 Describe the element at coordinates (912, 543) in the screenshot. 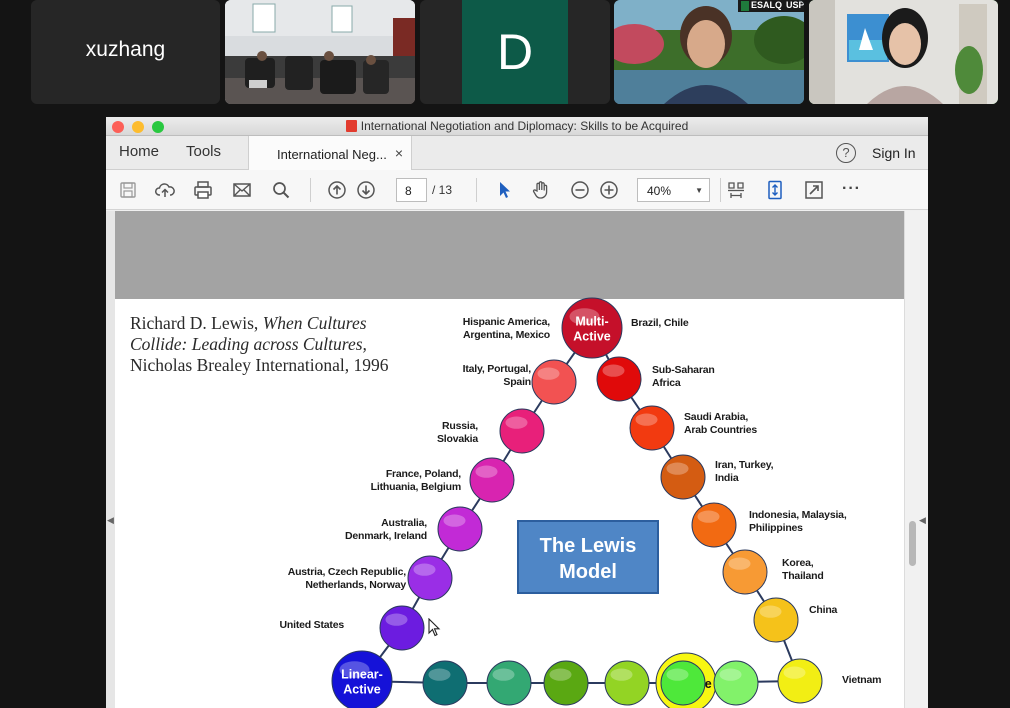

I see `scrollbar-thumb` at that location.